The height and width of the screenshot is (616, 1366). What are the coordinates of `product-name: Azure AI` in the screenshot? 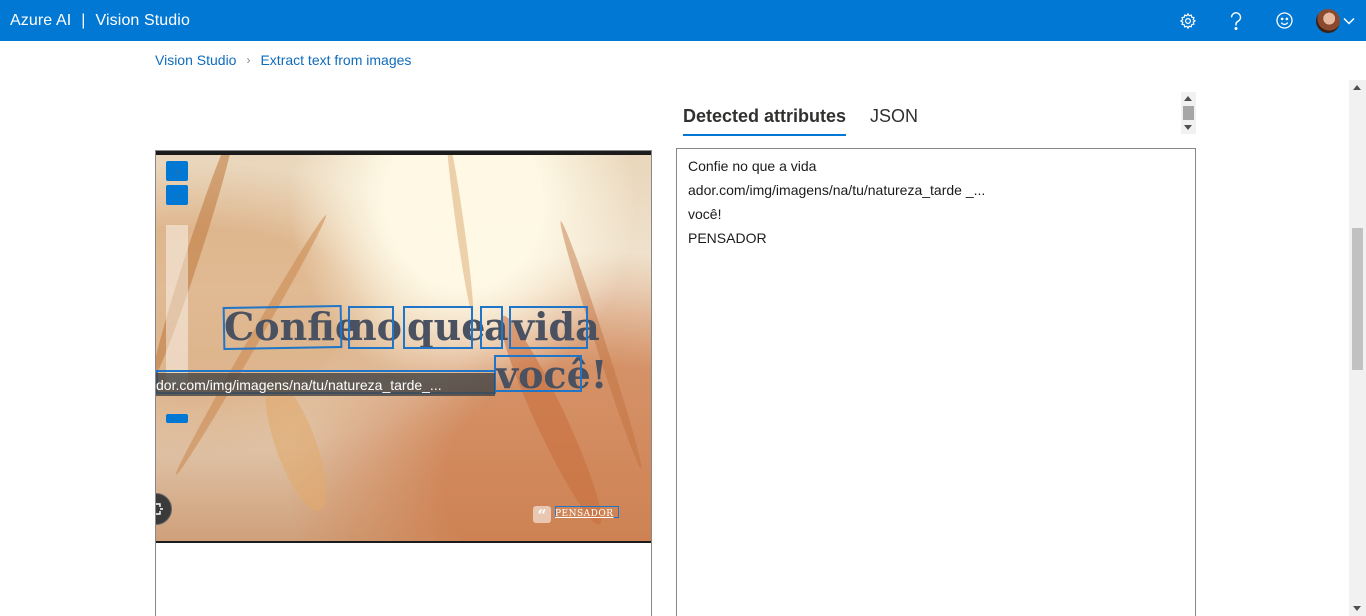 It's located at (41, 20).